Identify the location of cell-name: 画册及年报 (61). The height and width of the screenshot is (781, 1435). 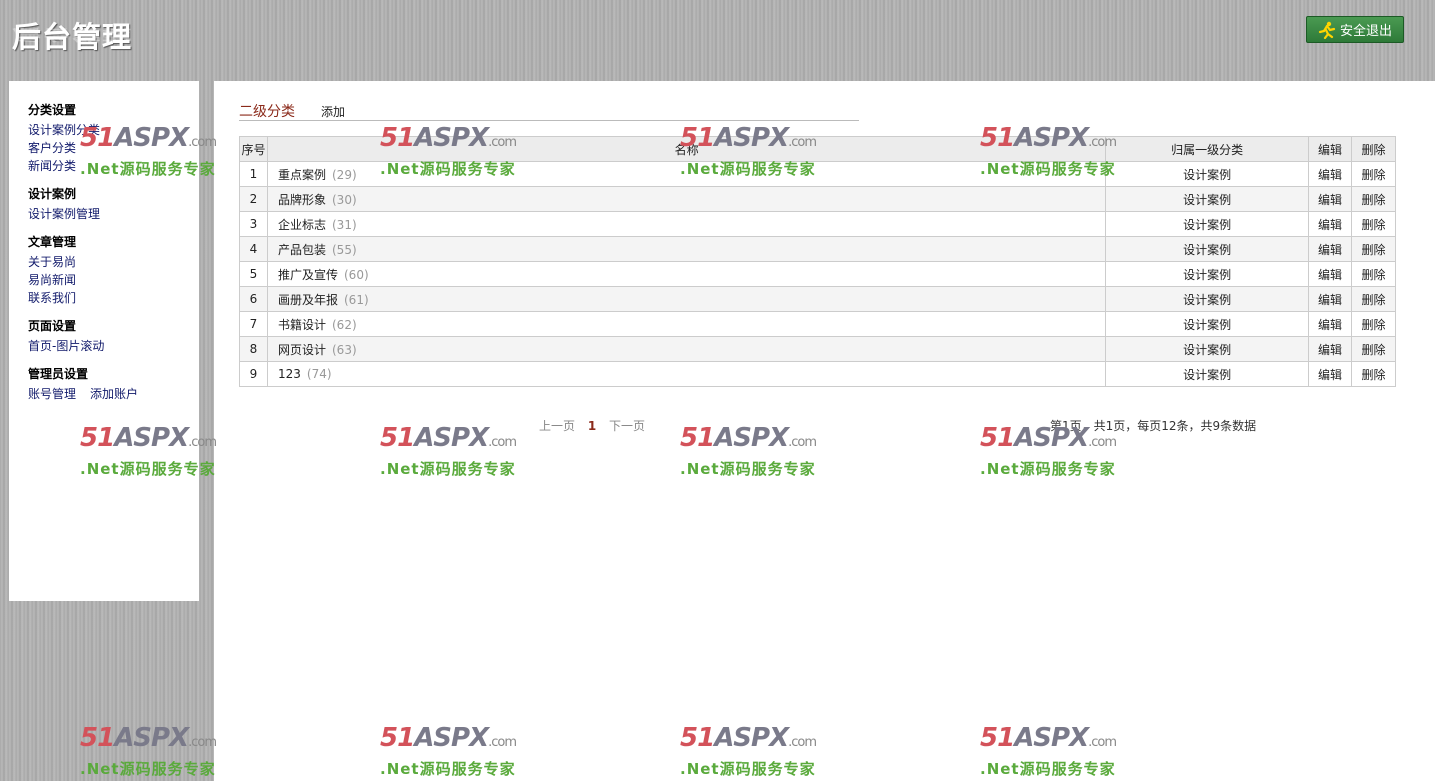
(686, 299).